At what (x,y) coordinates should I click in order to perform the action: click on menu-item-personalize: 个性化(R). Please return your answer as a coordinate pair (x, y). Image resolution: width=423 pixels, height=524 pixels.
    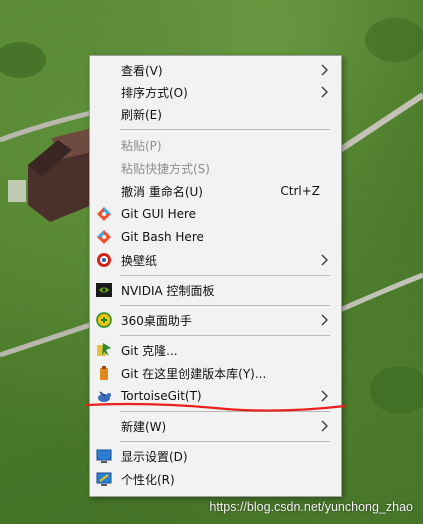
    Looking at the image, I should click on (215, 479).